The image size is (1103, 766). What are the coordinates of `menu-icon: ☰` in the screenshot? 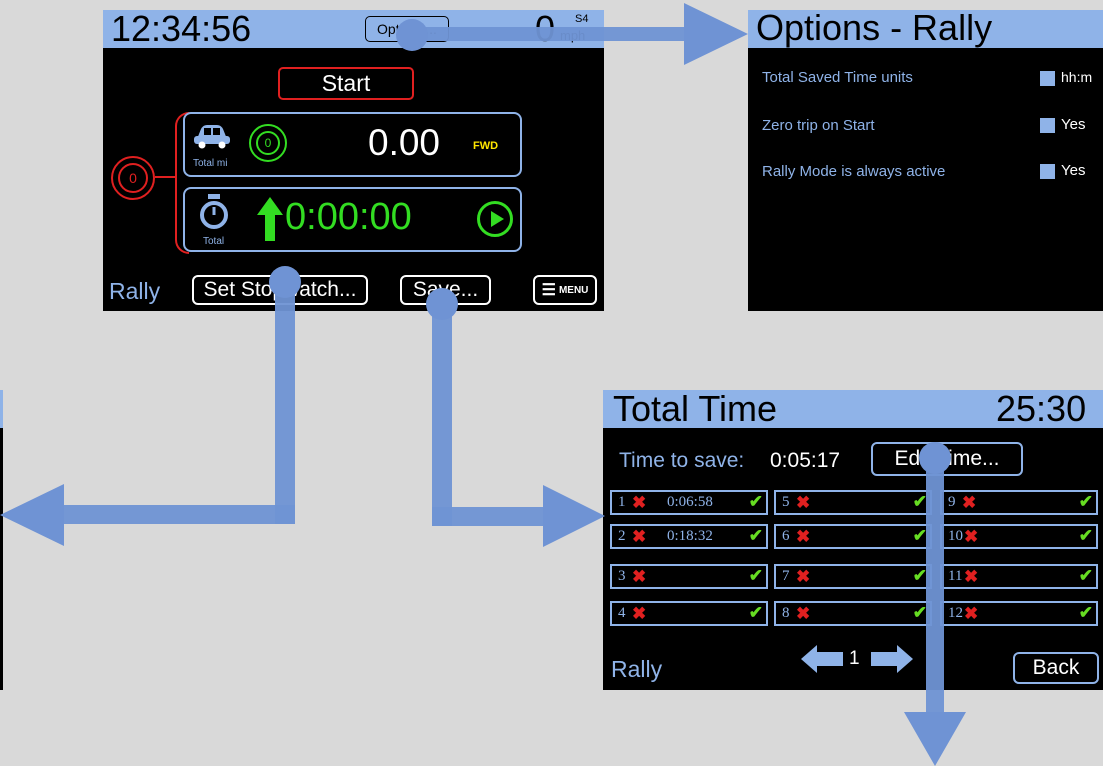 It's located at (548, 290).